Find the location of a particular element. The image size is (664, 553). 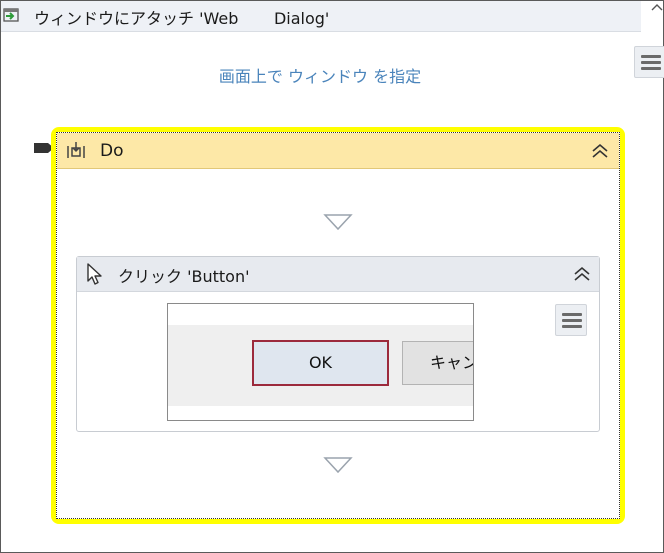

target-screenshot-preview: OK キャンセル is located at coordinates (320, 362).